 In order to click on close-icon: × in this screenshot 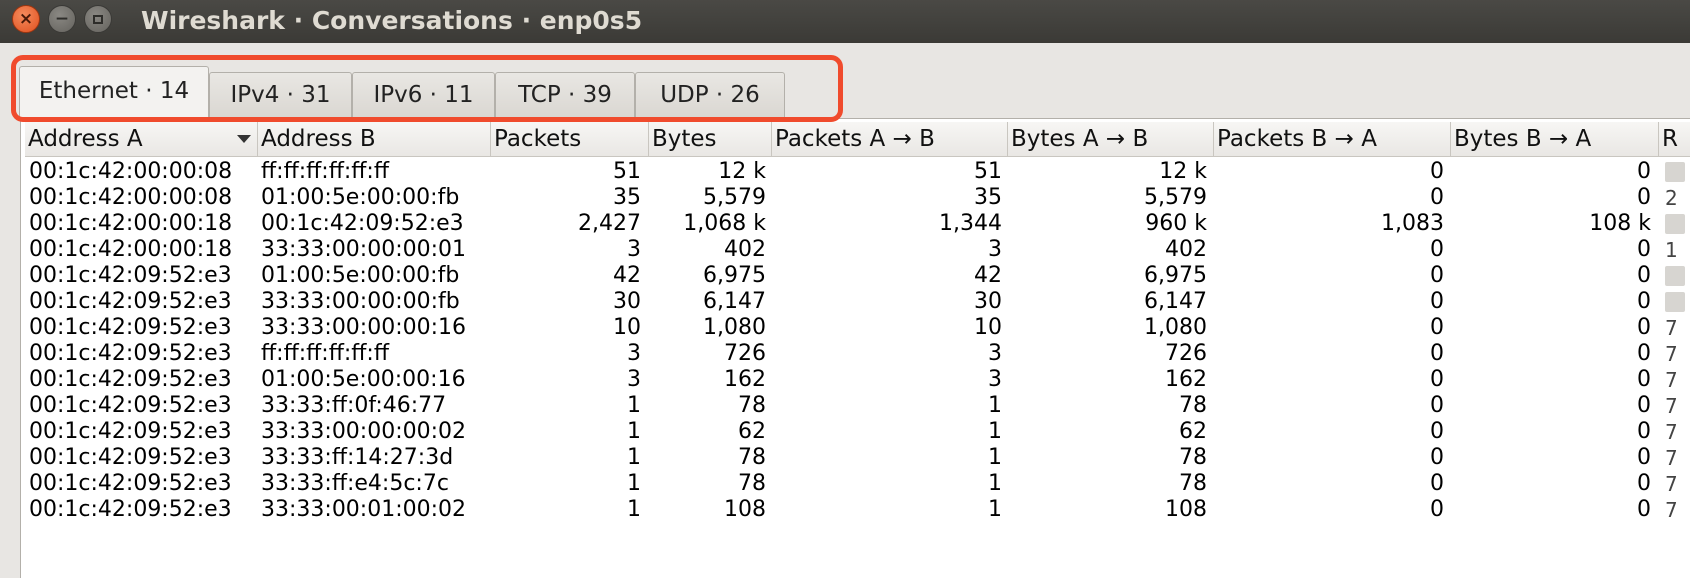, I will do `click(26, 19)`.